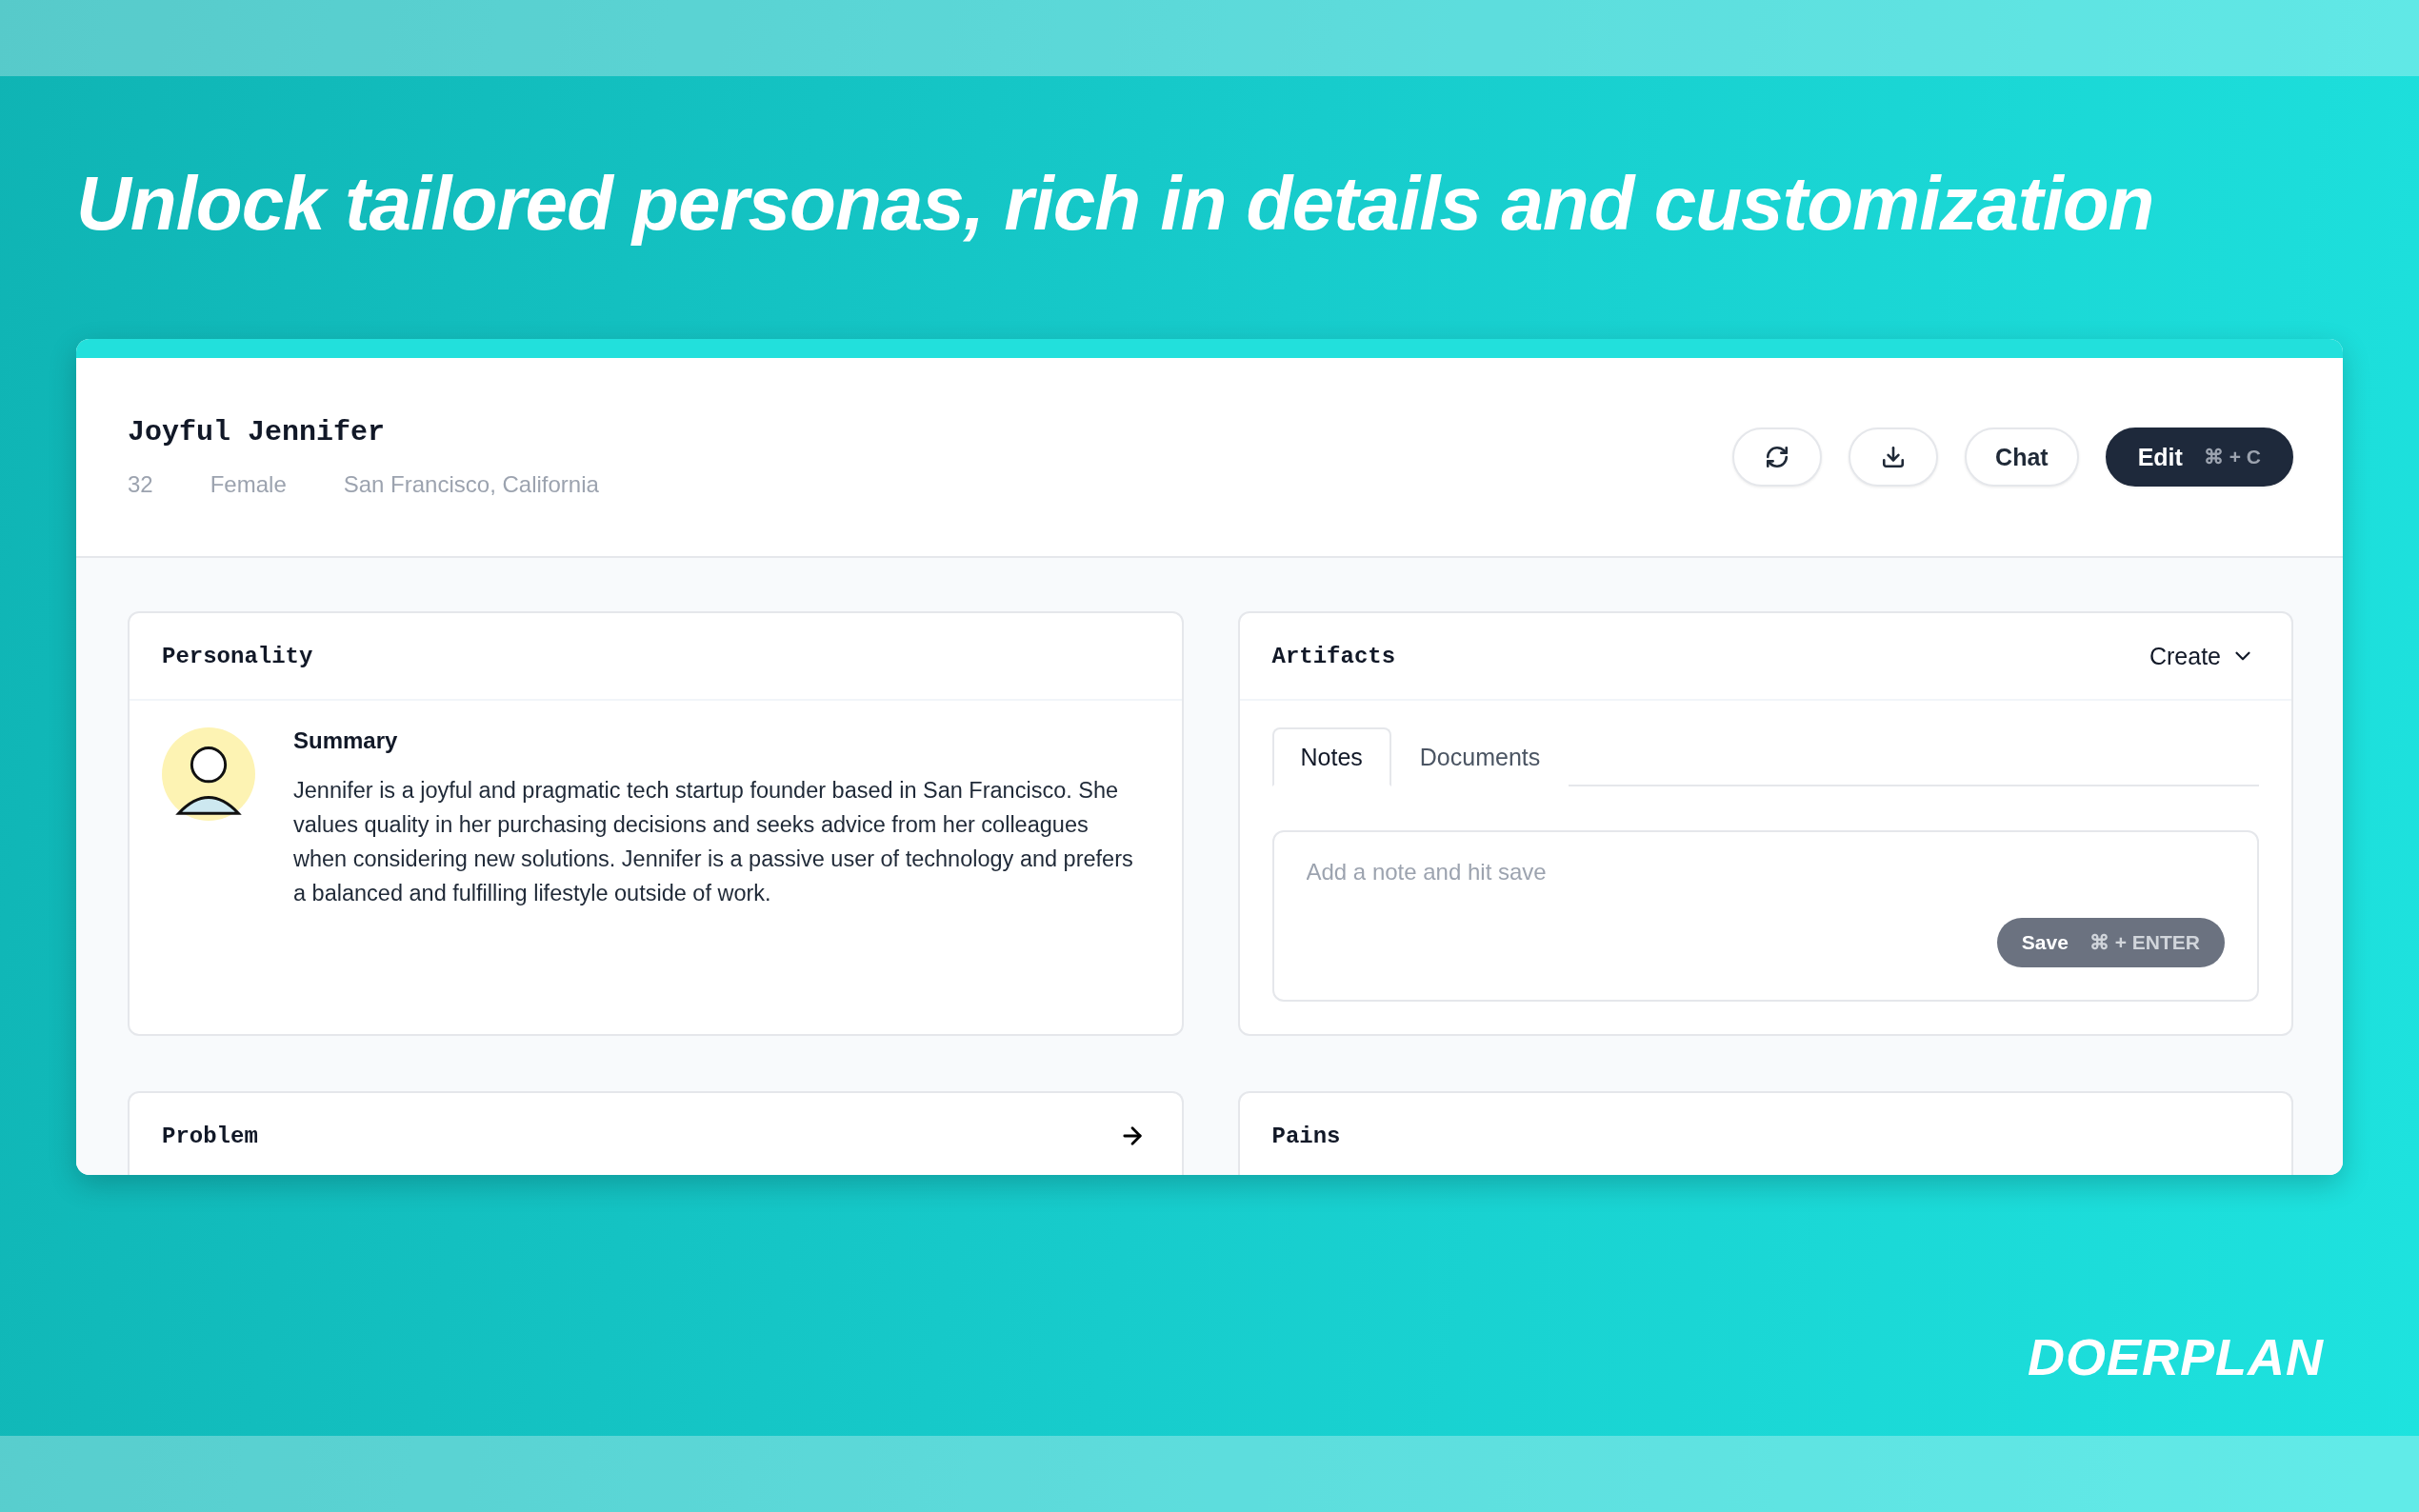 This screenshot has width=2419, height=1512. Describe the element at coordinates (2110, 942) in the screenshot. I see `save-button: Save ⌘ + ENTER` at that location.